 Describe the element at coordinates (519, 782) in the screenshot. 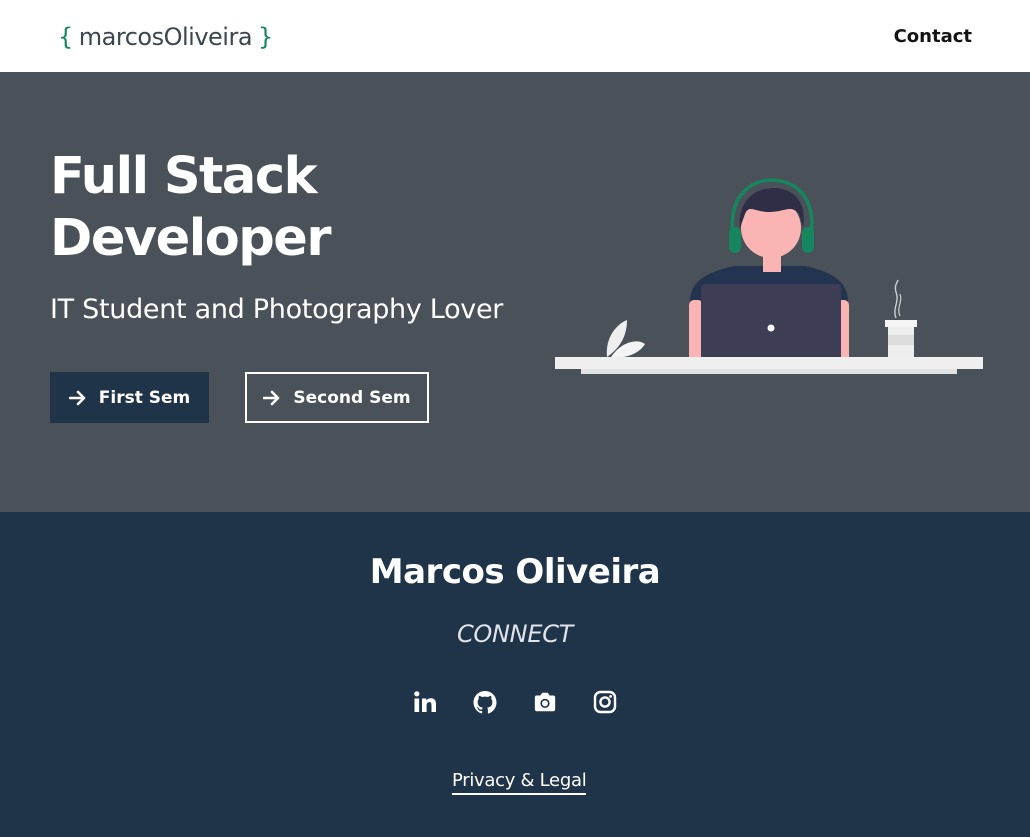

I see `privacy-legal-link: Privacy & Legal` at that location.